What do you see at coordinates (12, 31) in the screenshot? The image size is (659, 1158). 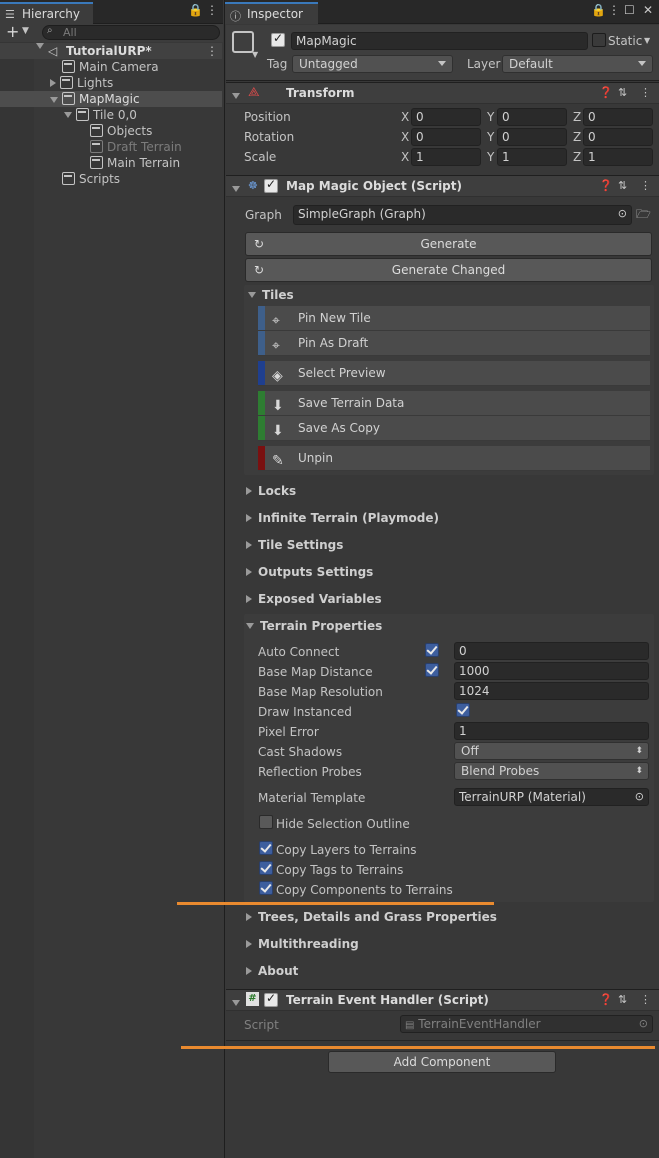 I see `add-icon: +` at bounding box center [12, 31].